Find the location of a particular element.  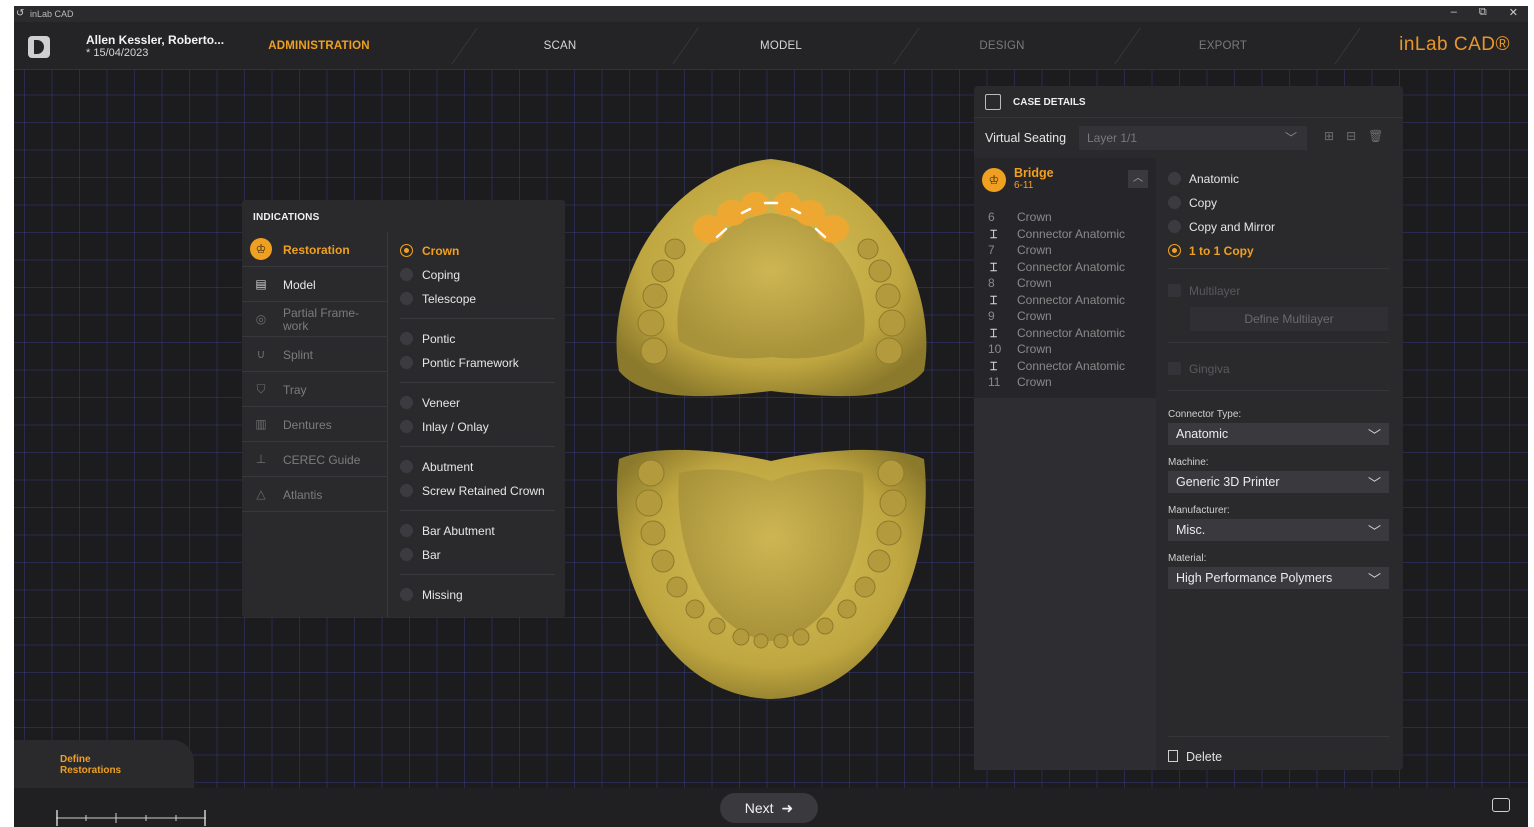

connector-type-select: Anatomic ﹀ is located at coordinates (1278, 434).